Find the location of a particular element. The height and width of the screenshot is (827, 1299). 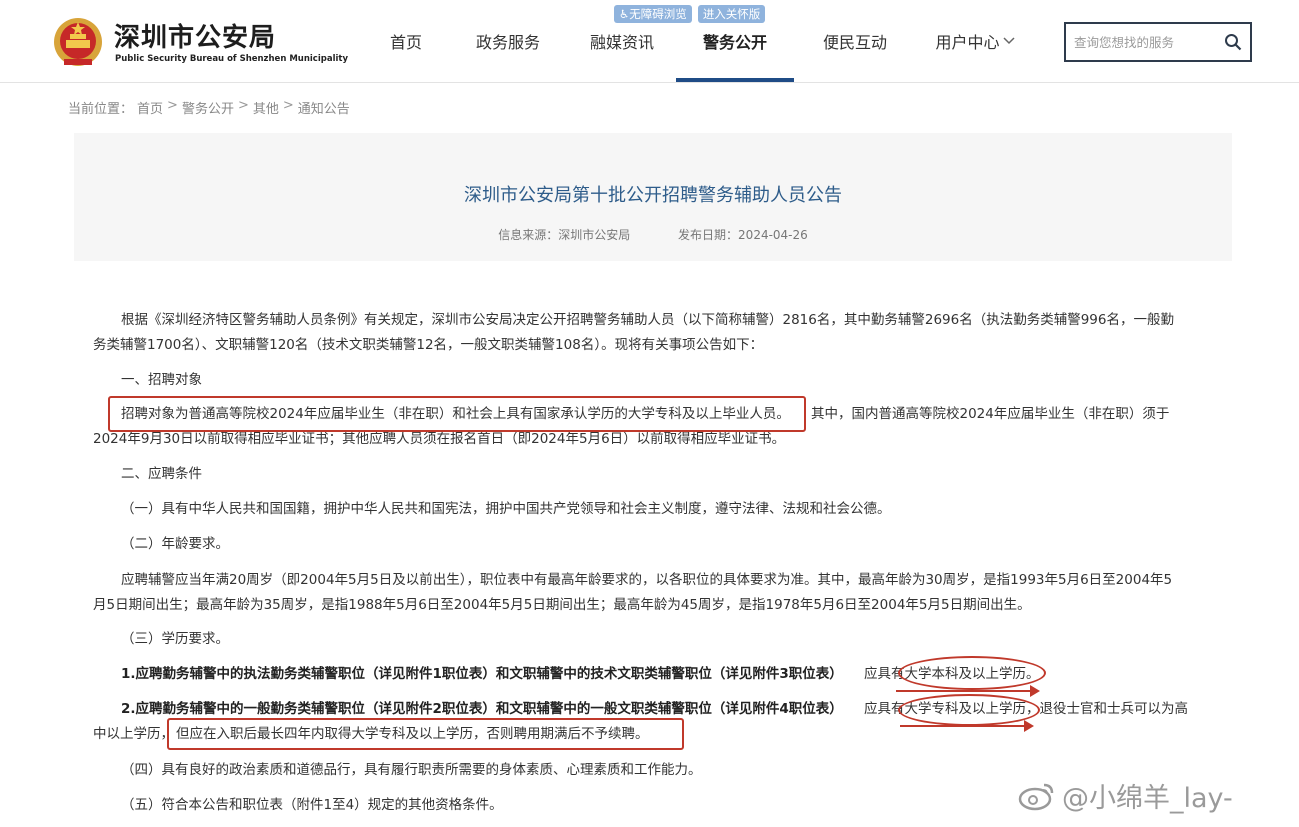

chevron-down-icon is located at coordinates (1008, 41).